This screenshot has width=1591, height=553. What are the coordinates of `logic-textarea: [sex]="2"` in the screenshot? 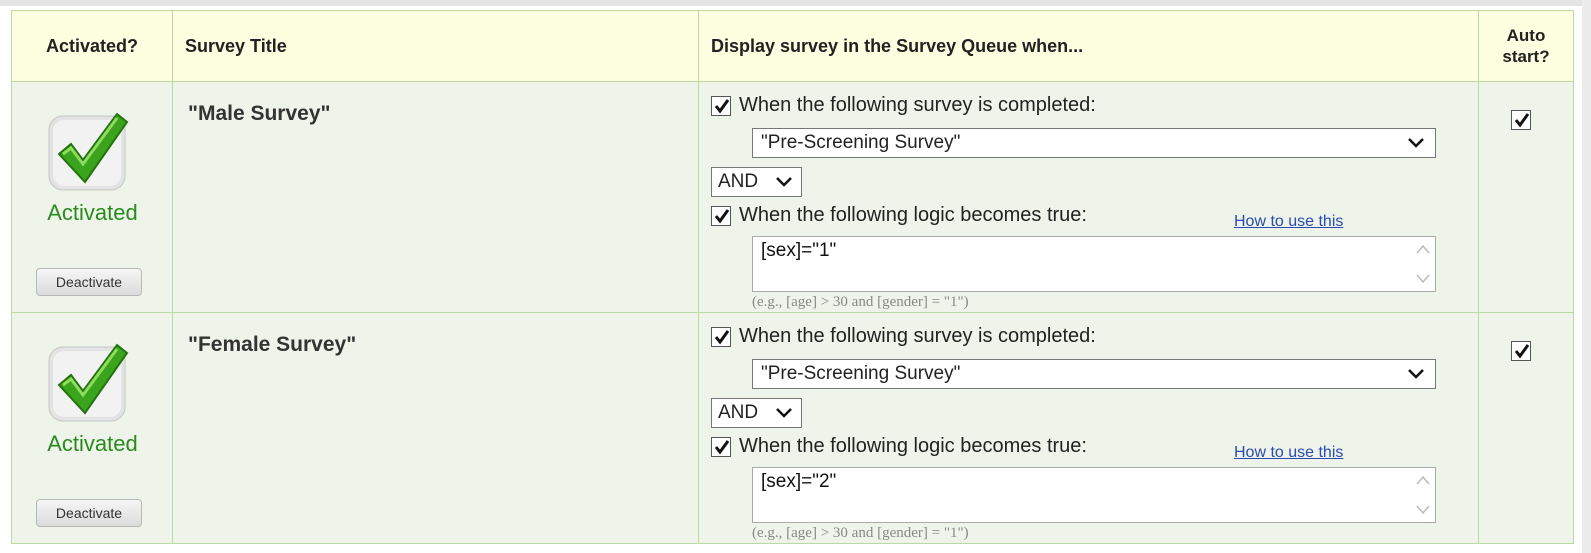 It's located at (1094, 495).